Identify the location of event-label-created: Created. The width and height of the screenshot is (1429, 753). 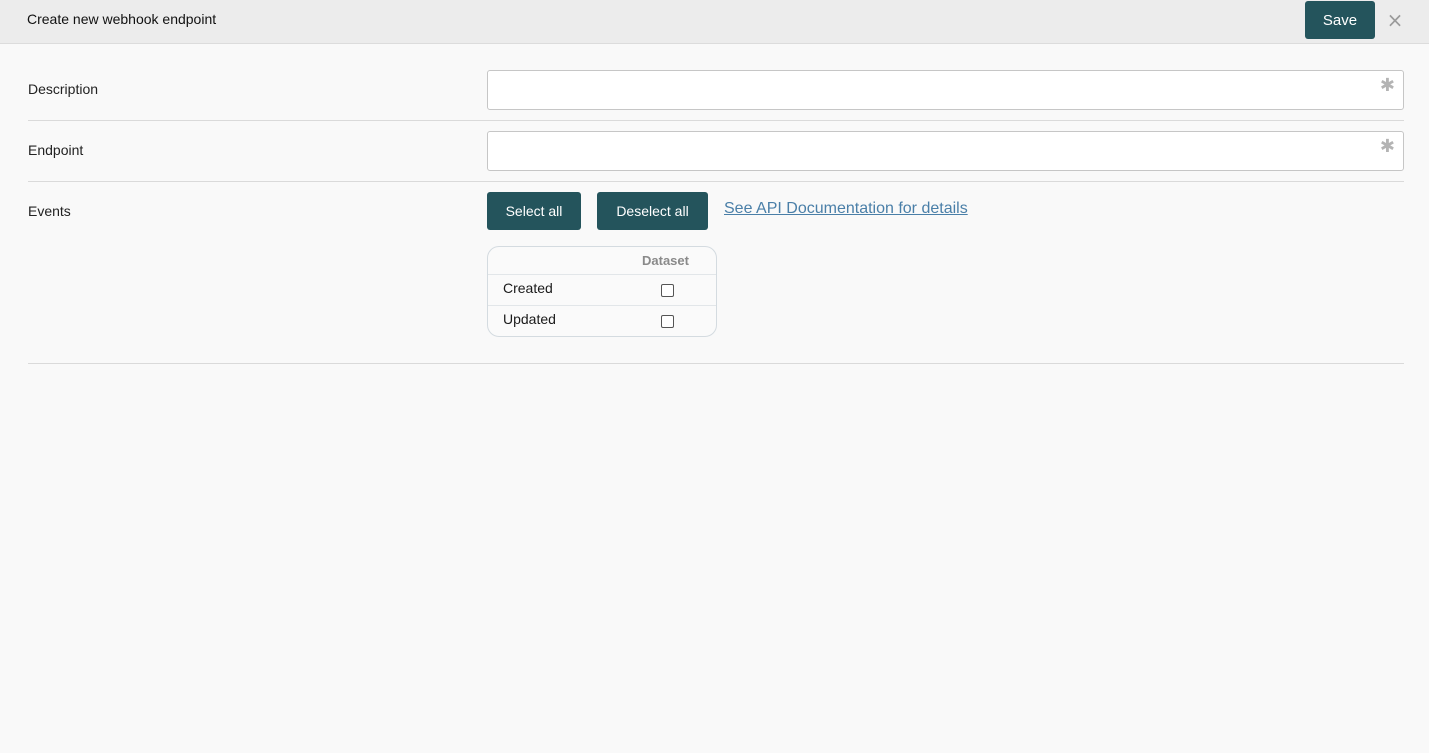
(528, 288).